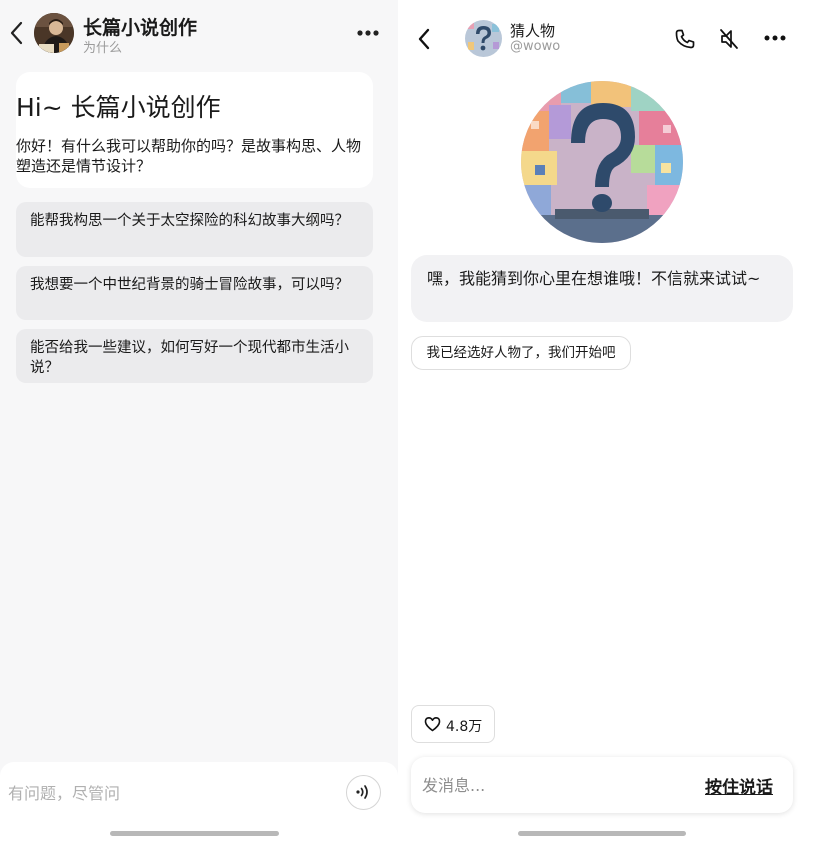  What do you see at coordinates (594, 278) in the screenshot?
I see `bot-message-text: 嘿，我能猜到你心里在想谁哦！不信就来试试~` at bounding box center [594, 278].